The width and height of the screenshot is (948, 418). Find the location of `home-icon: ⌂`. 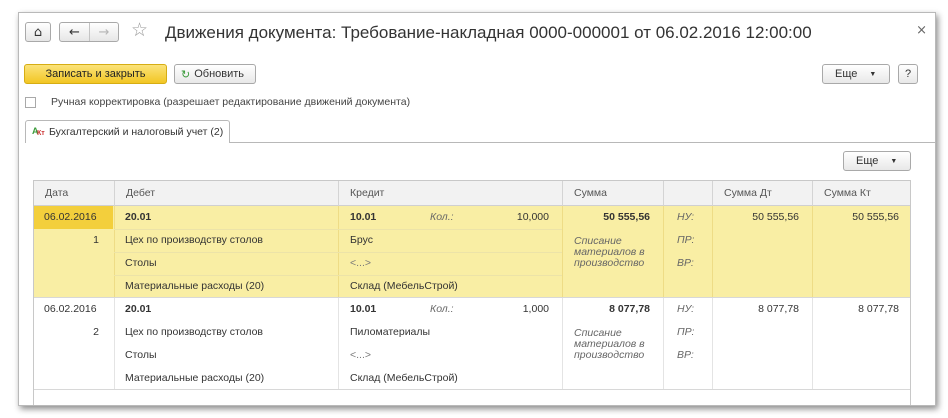

home-icon: ⌂ is located at coordinates (38, 32).